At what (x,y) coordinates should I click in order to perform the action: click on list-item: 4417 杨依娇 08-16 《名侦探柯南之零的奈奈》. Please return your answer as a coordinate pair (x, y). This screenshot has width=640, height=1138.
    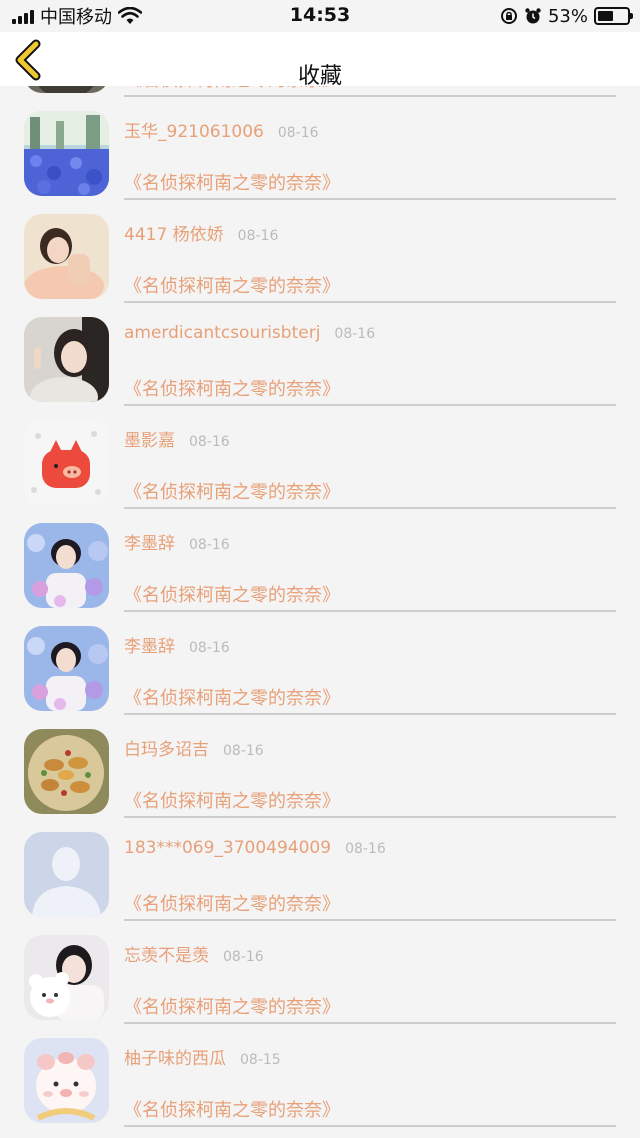
    Looking at the image, I should click on (320, 251).